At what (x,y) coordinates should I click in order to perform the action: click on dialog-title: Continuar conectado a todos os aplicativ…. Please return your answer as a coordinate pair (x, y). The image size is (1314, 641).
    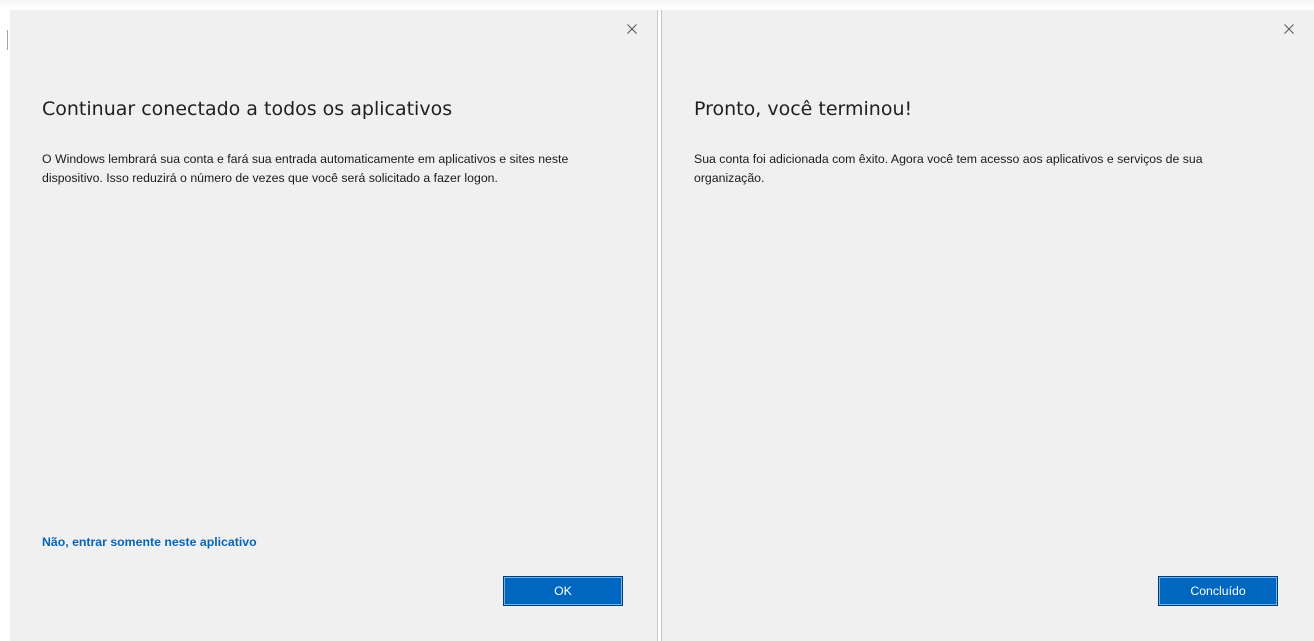
    Looking at the image, I should click on (247, 109).